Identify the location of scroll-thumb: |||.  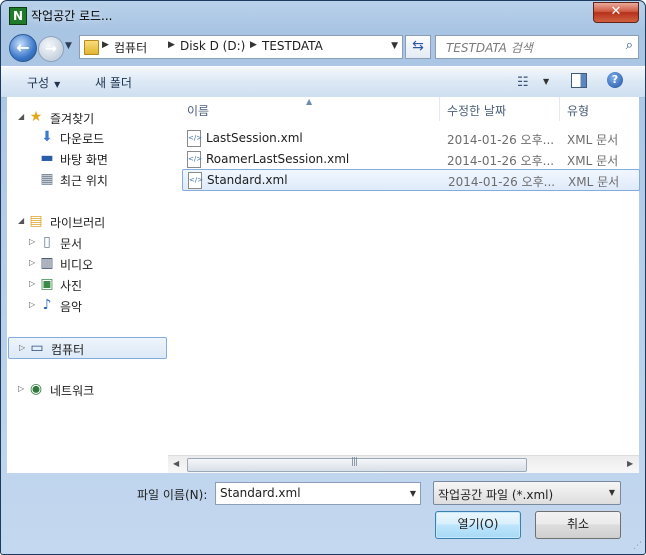
(357, 464).